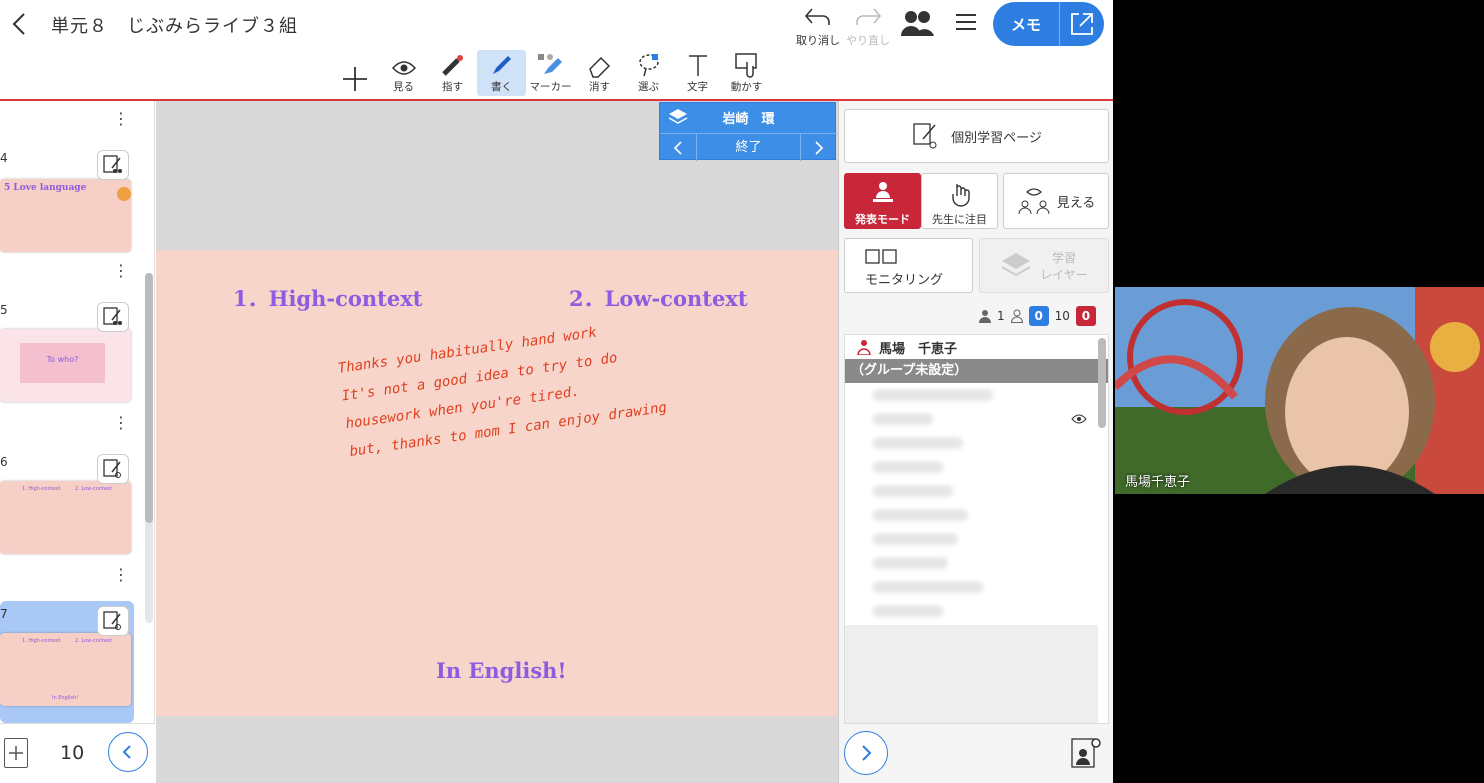 This screenshot has height=783, width=1484. What do you see at coordinates (4, 462) in the screenshot?
I see `slide-number: 6` at bounding box center [4, 462].